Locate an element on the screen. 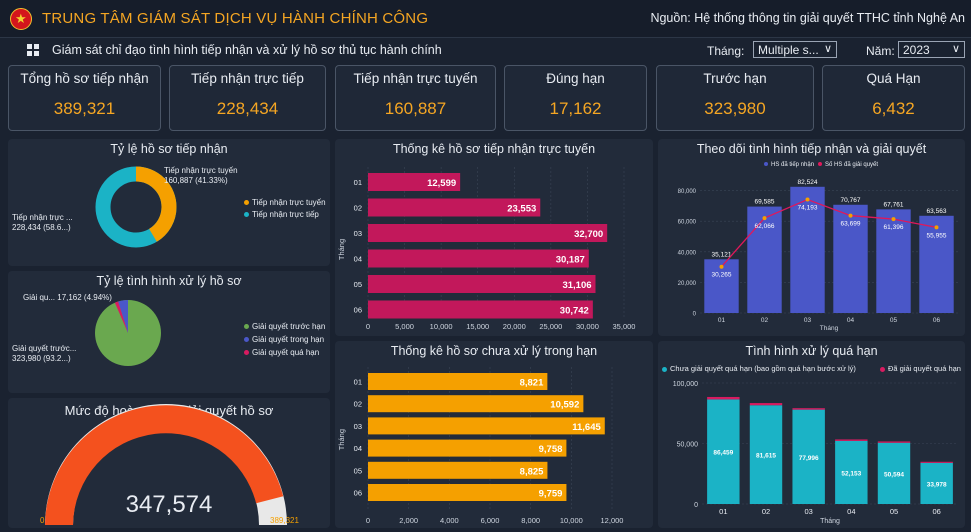  grid-icon is located at coordinates (33, 50).